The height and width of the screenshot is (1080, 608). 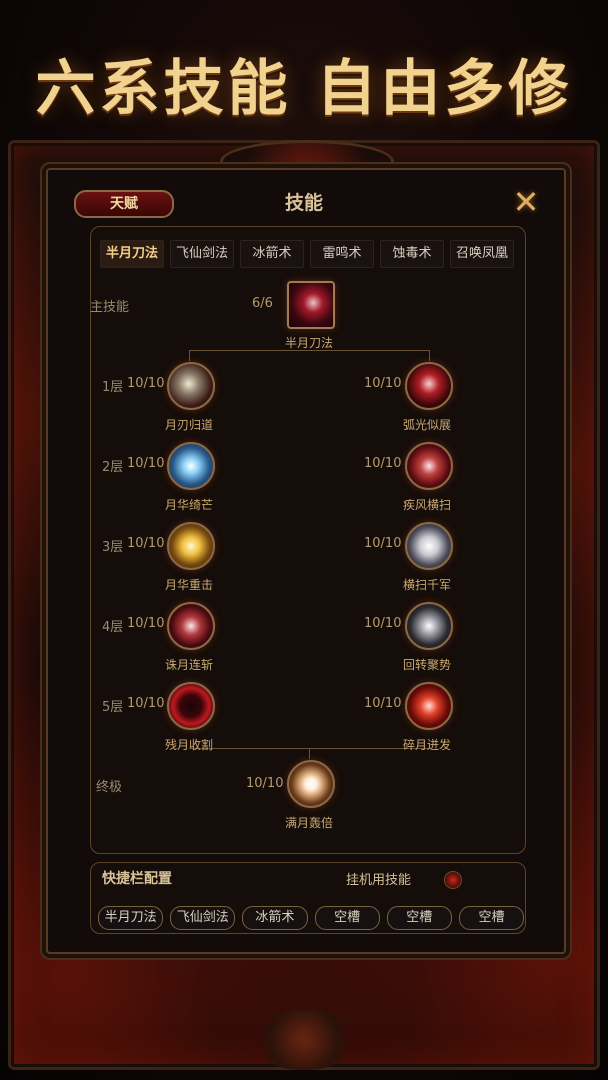 What do you see at coordinates (191, 546) in the screenshot?
I see `skill-icon-yuehuazhongji` at bounding box center [191, 546].